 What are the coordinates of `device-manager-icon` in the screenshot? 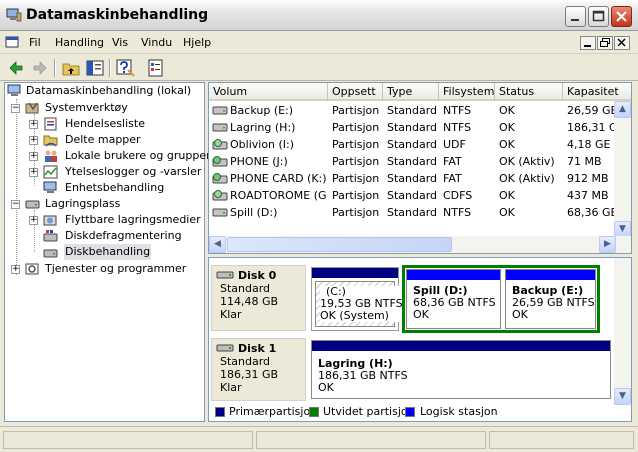 It's located at (50, 187).